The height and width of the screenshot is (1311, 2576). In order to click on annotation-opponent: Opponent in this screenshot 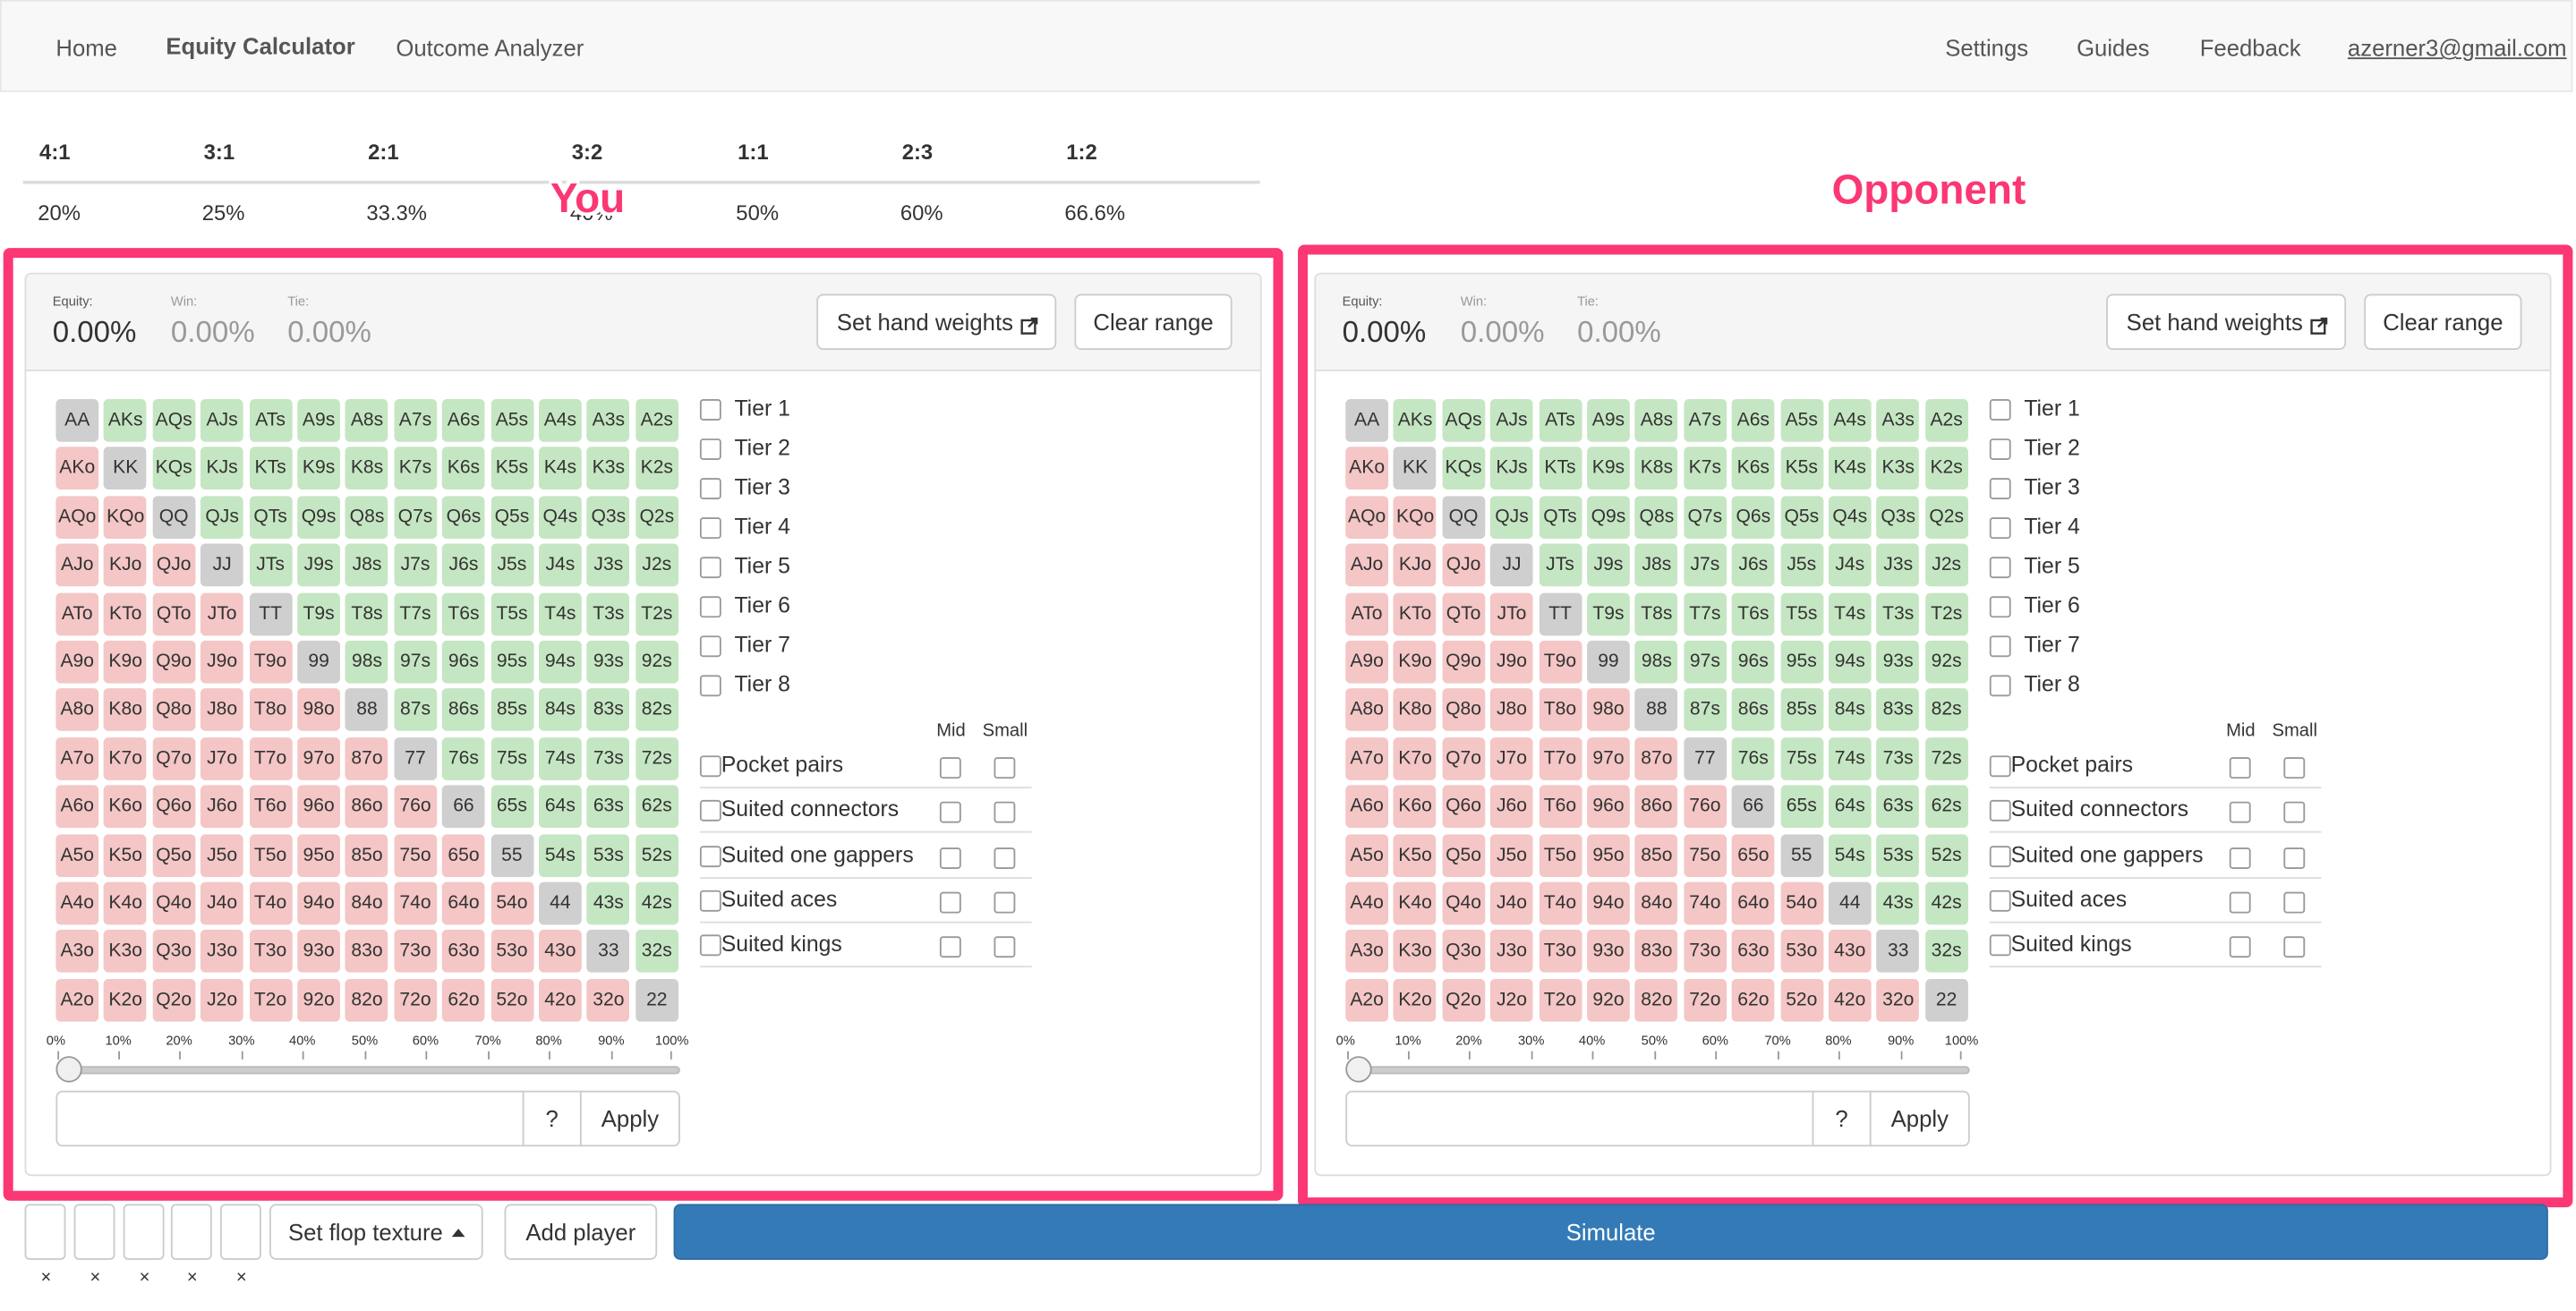, I will do `click(1928, 190)`.